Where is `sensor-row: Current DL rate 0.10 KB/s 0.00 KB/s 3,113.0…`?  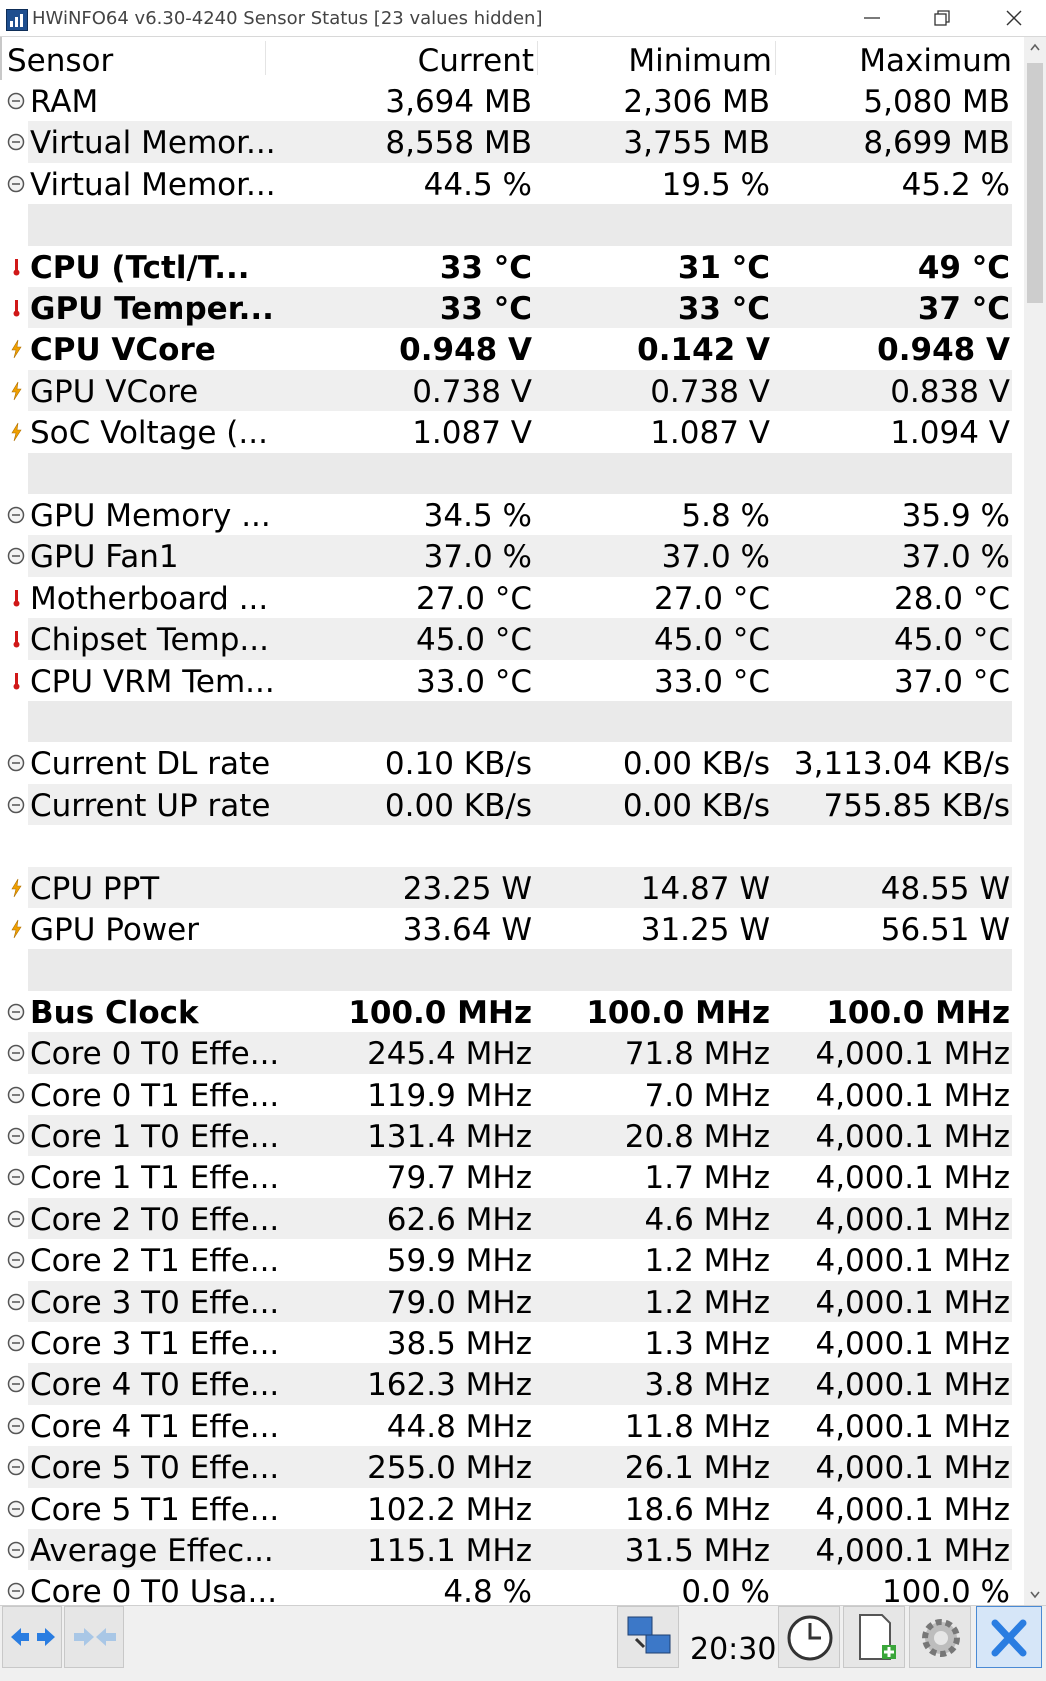
sensor-row: Current DL rate 0.10 KB/s 0.00 KB/s 3,113.0… is located at coordinates (506, 762).